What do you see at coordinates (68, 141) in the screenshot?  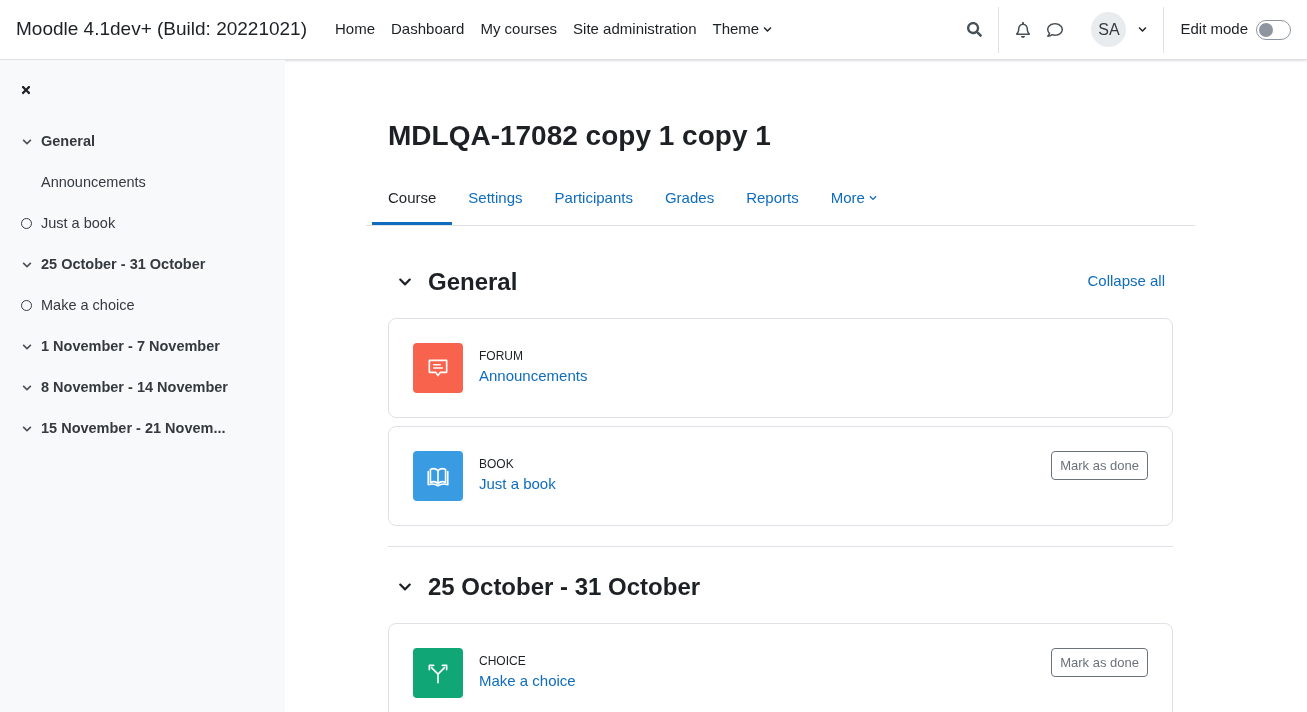 I see `course-index-section: General` at bounding box center [68, 141].